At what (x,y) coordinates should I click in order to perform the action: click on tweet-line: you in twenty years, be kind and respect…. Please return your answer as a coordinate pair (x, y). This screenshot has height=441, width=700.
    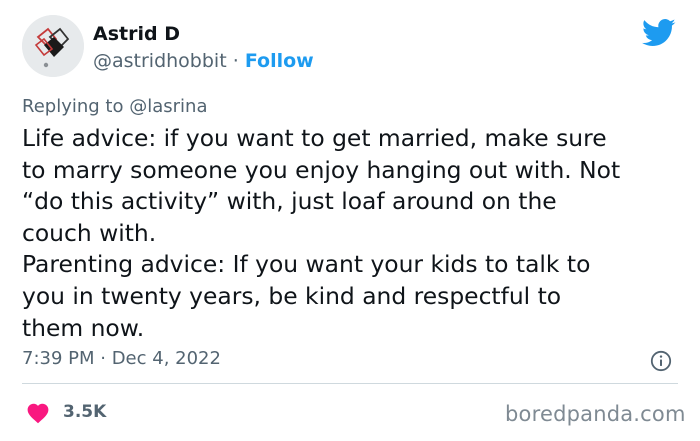
    Looking at the image, I should click on (292, 295).